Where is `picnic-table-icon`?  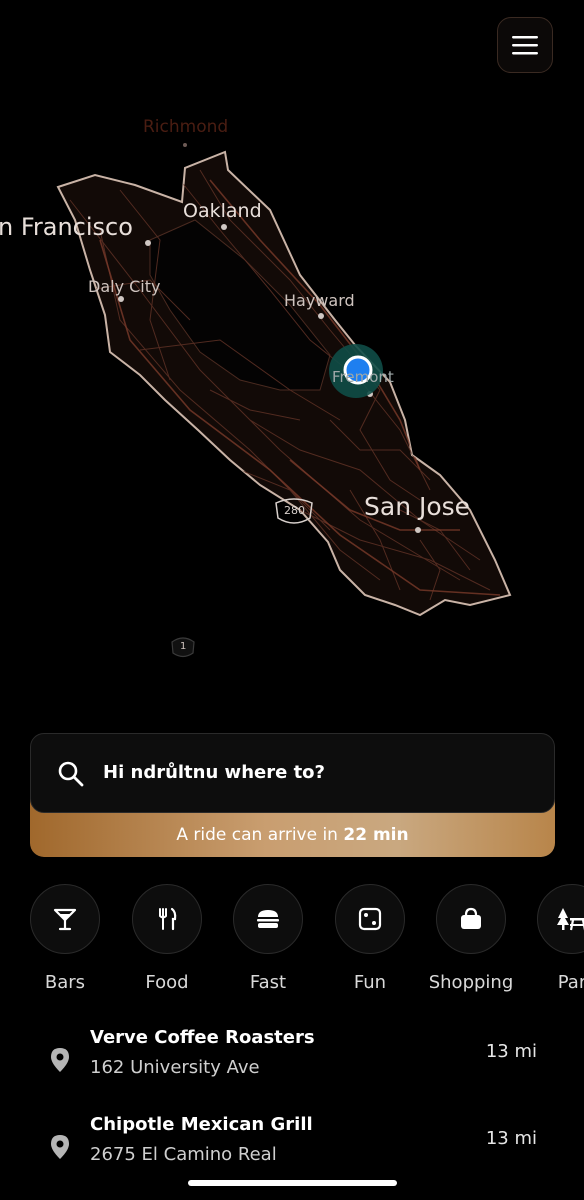 picnic-table-icon is located at coordinates (570, 919).